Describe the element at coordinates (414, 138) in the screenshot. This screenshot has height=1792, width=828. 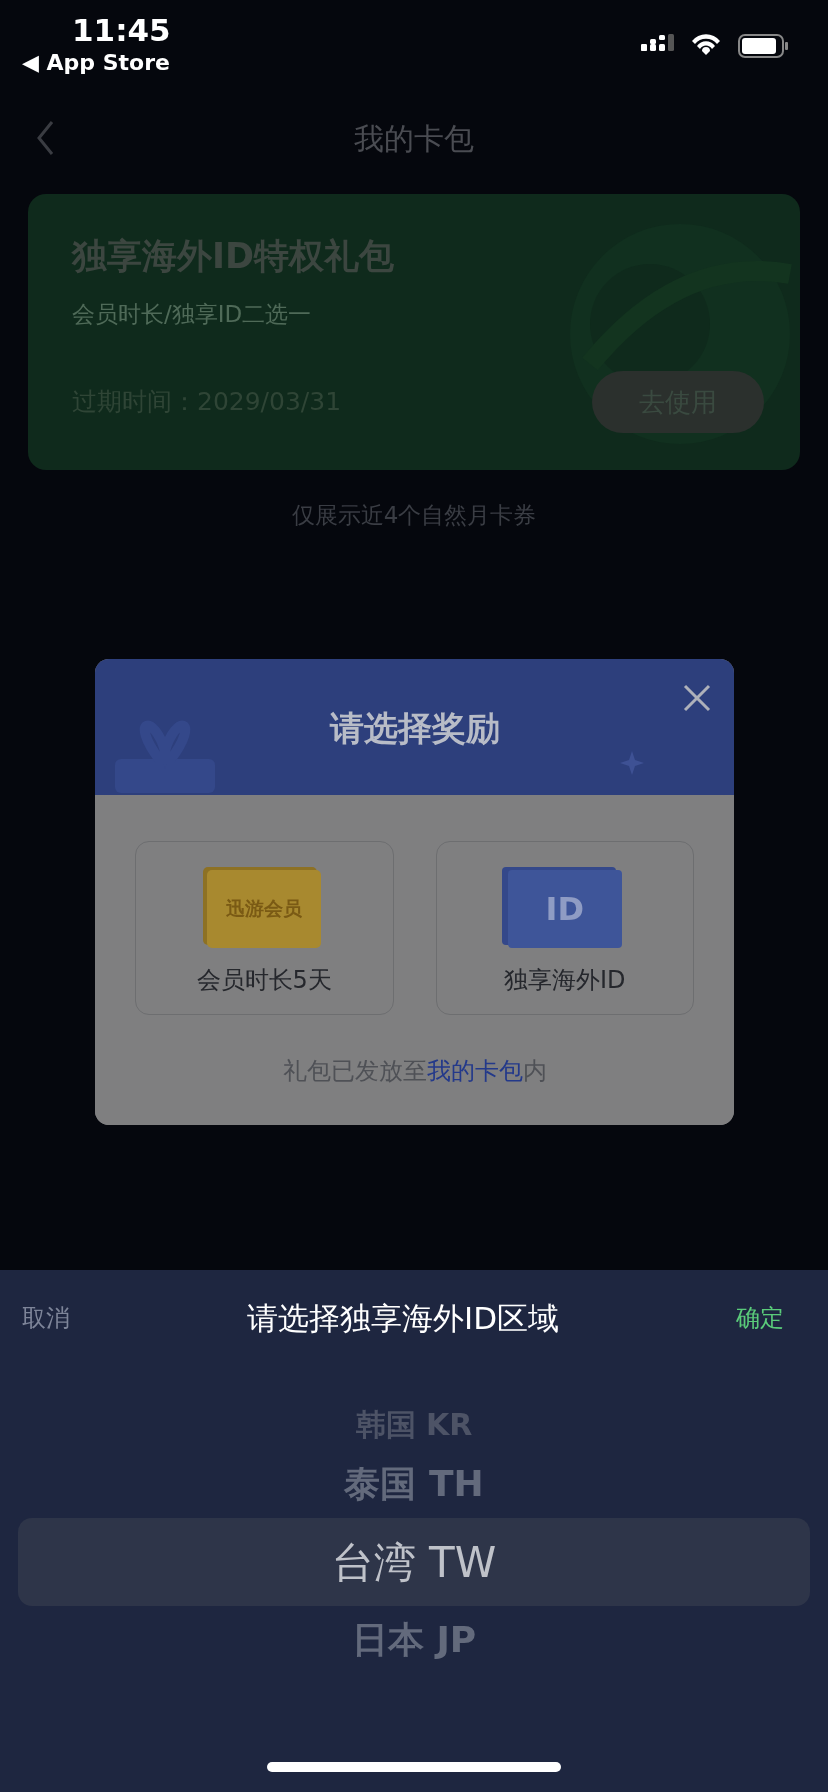
I see `page-title: 我的卡包` at that location.